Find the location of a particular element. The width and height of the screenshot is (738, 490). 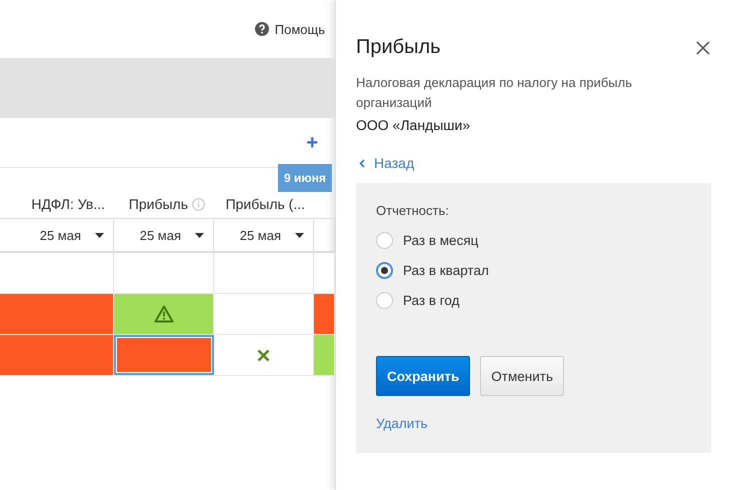

delete-link: Удалить is located at coordinates (402, 423).